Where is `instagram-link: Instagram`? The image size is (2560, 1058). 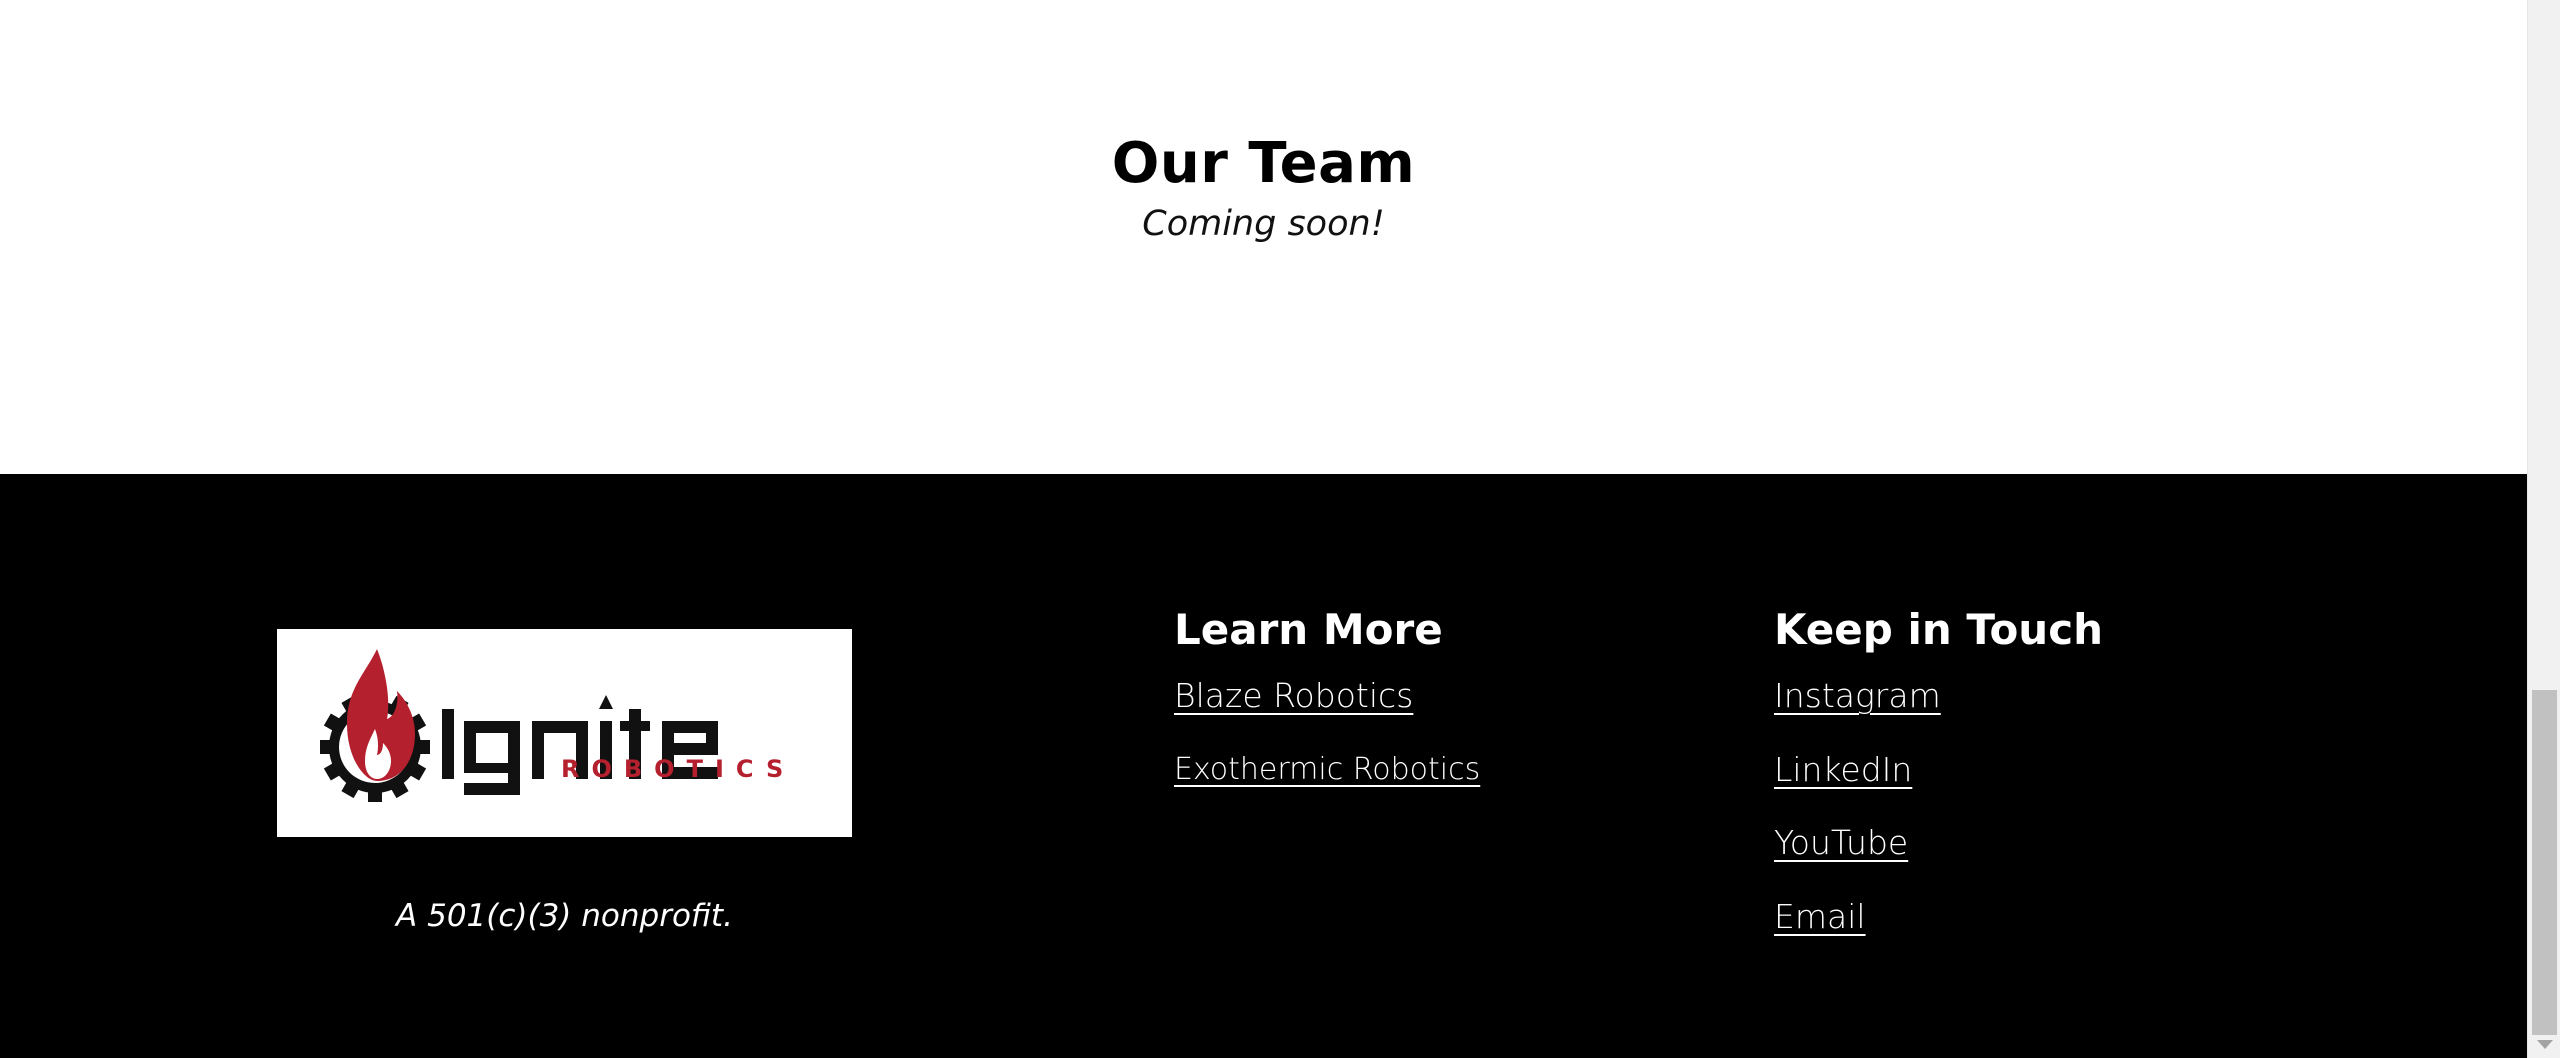 instagram-link: Instagram is located at coordinates (1857, 696).